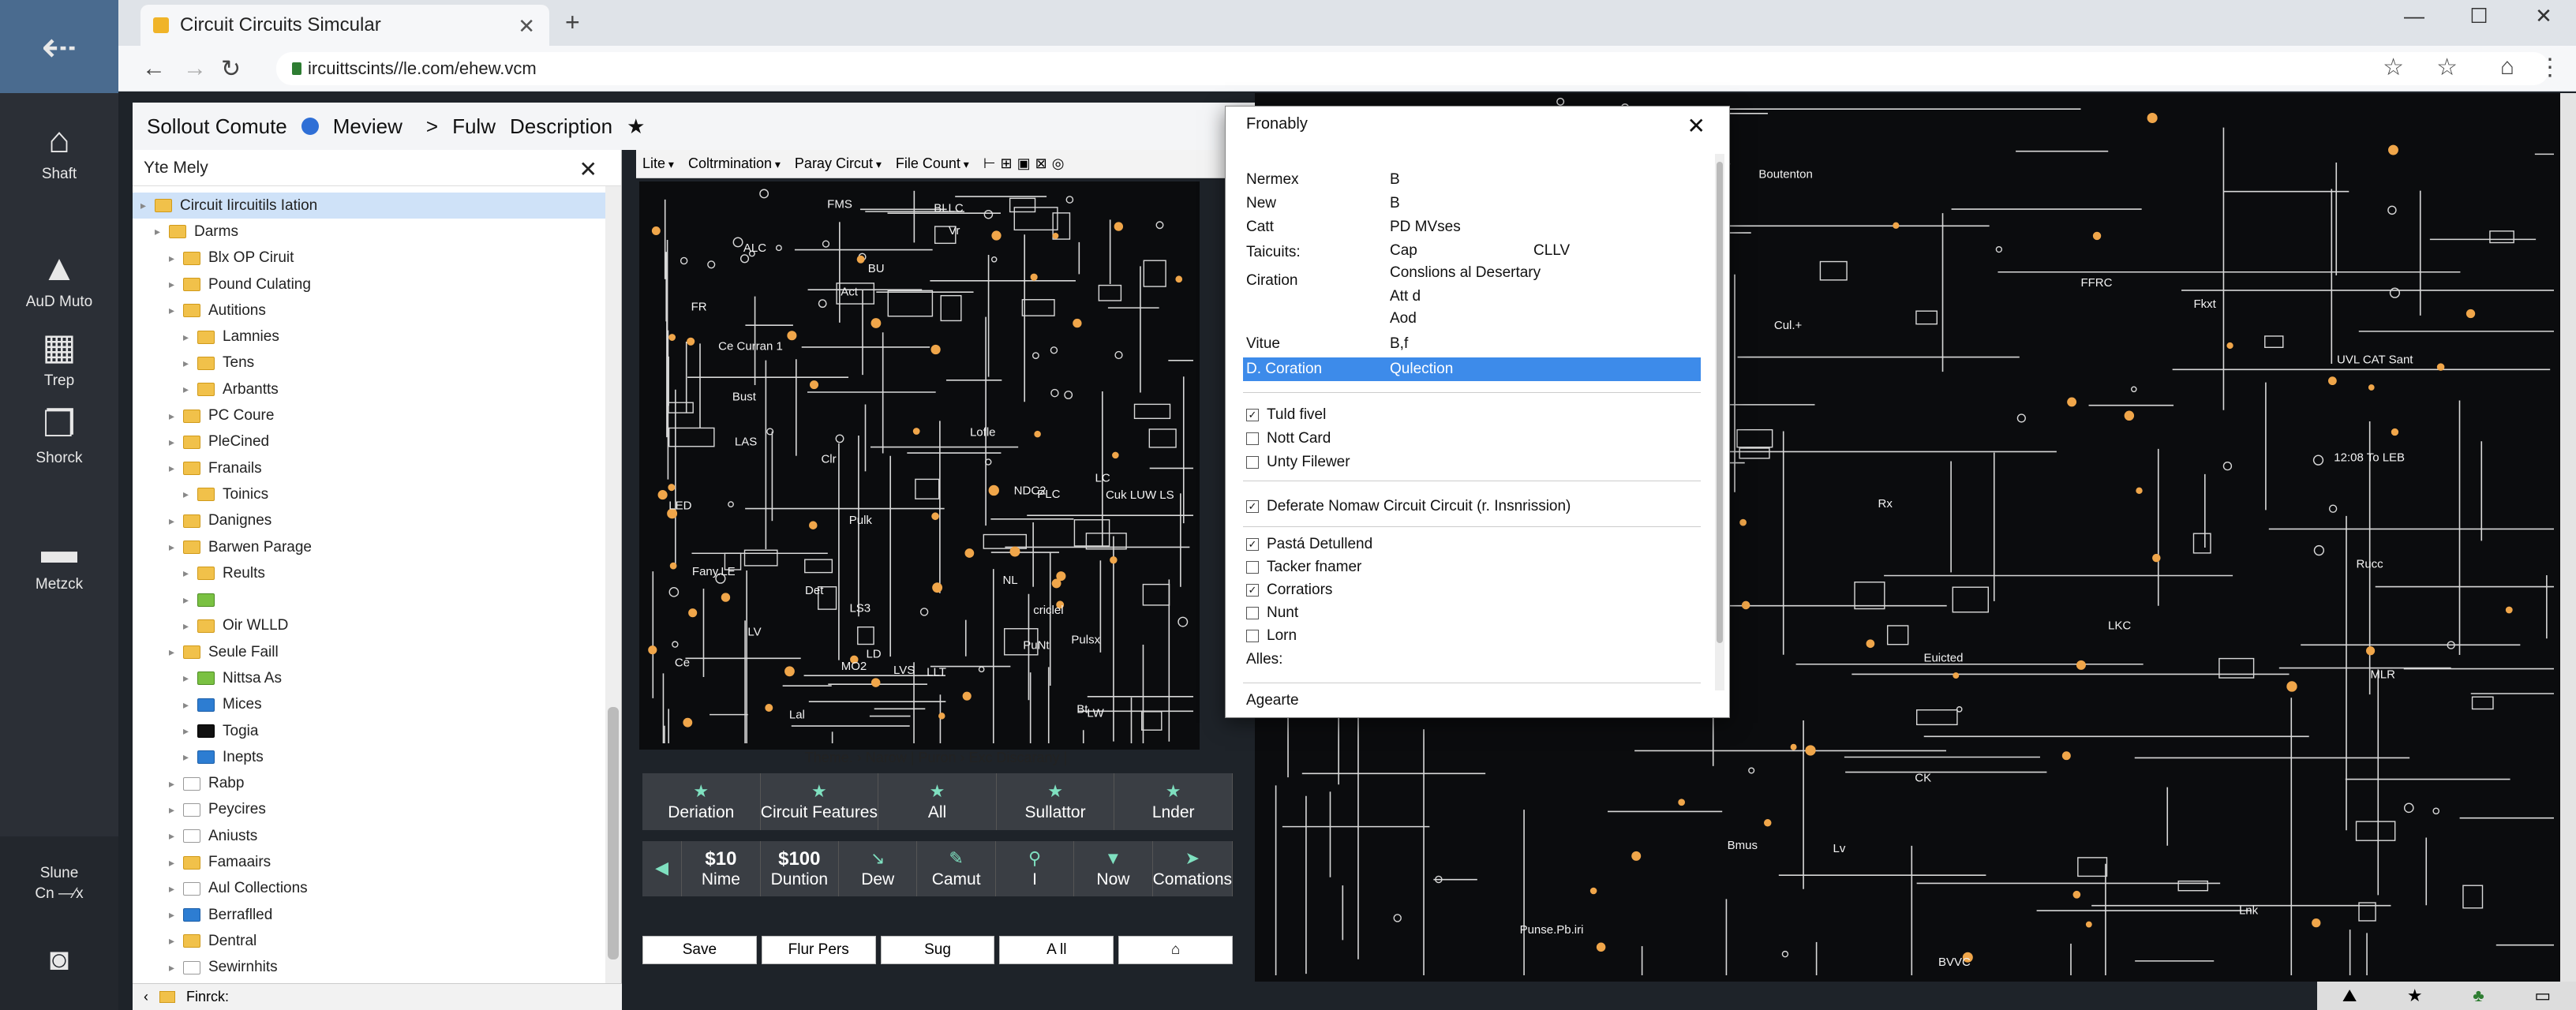  Describe the element at coordinates (369, 337) in the screenshot. I see `tree-item: ▸ Lamnies` at that location.